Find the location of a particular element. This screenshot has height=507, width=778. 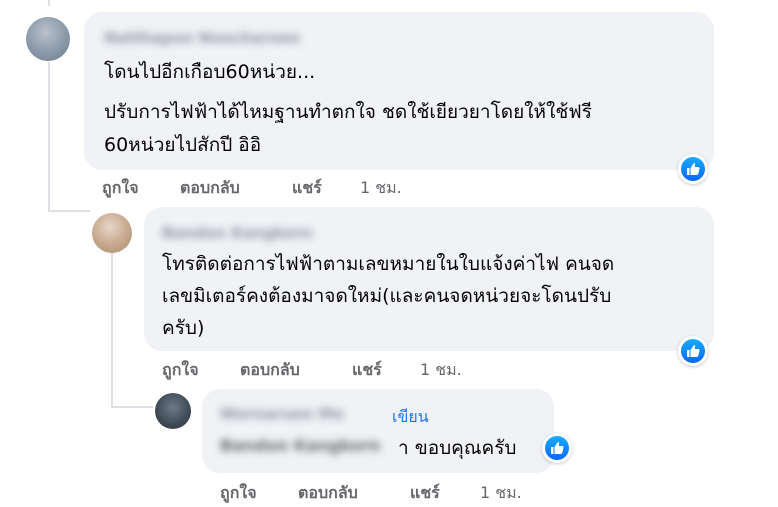

comment-author: Natthapon Noocharoen is located at coordinates (202, 38).